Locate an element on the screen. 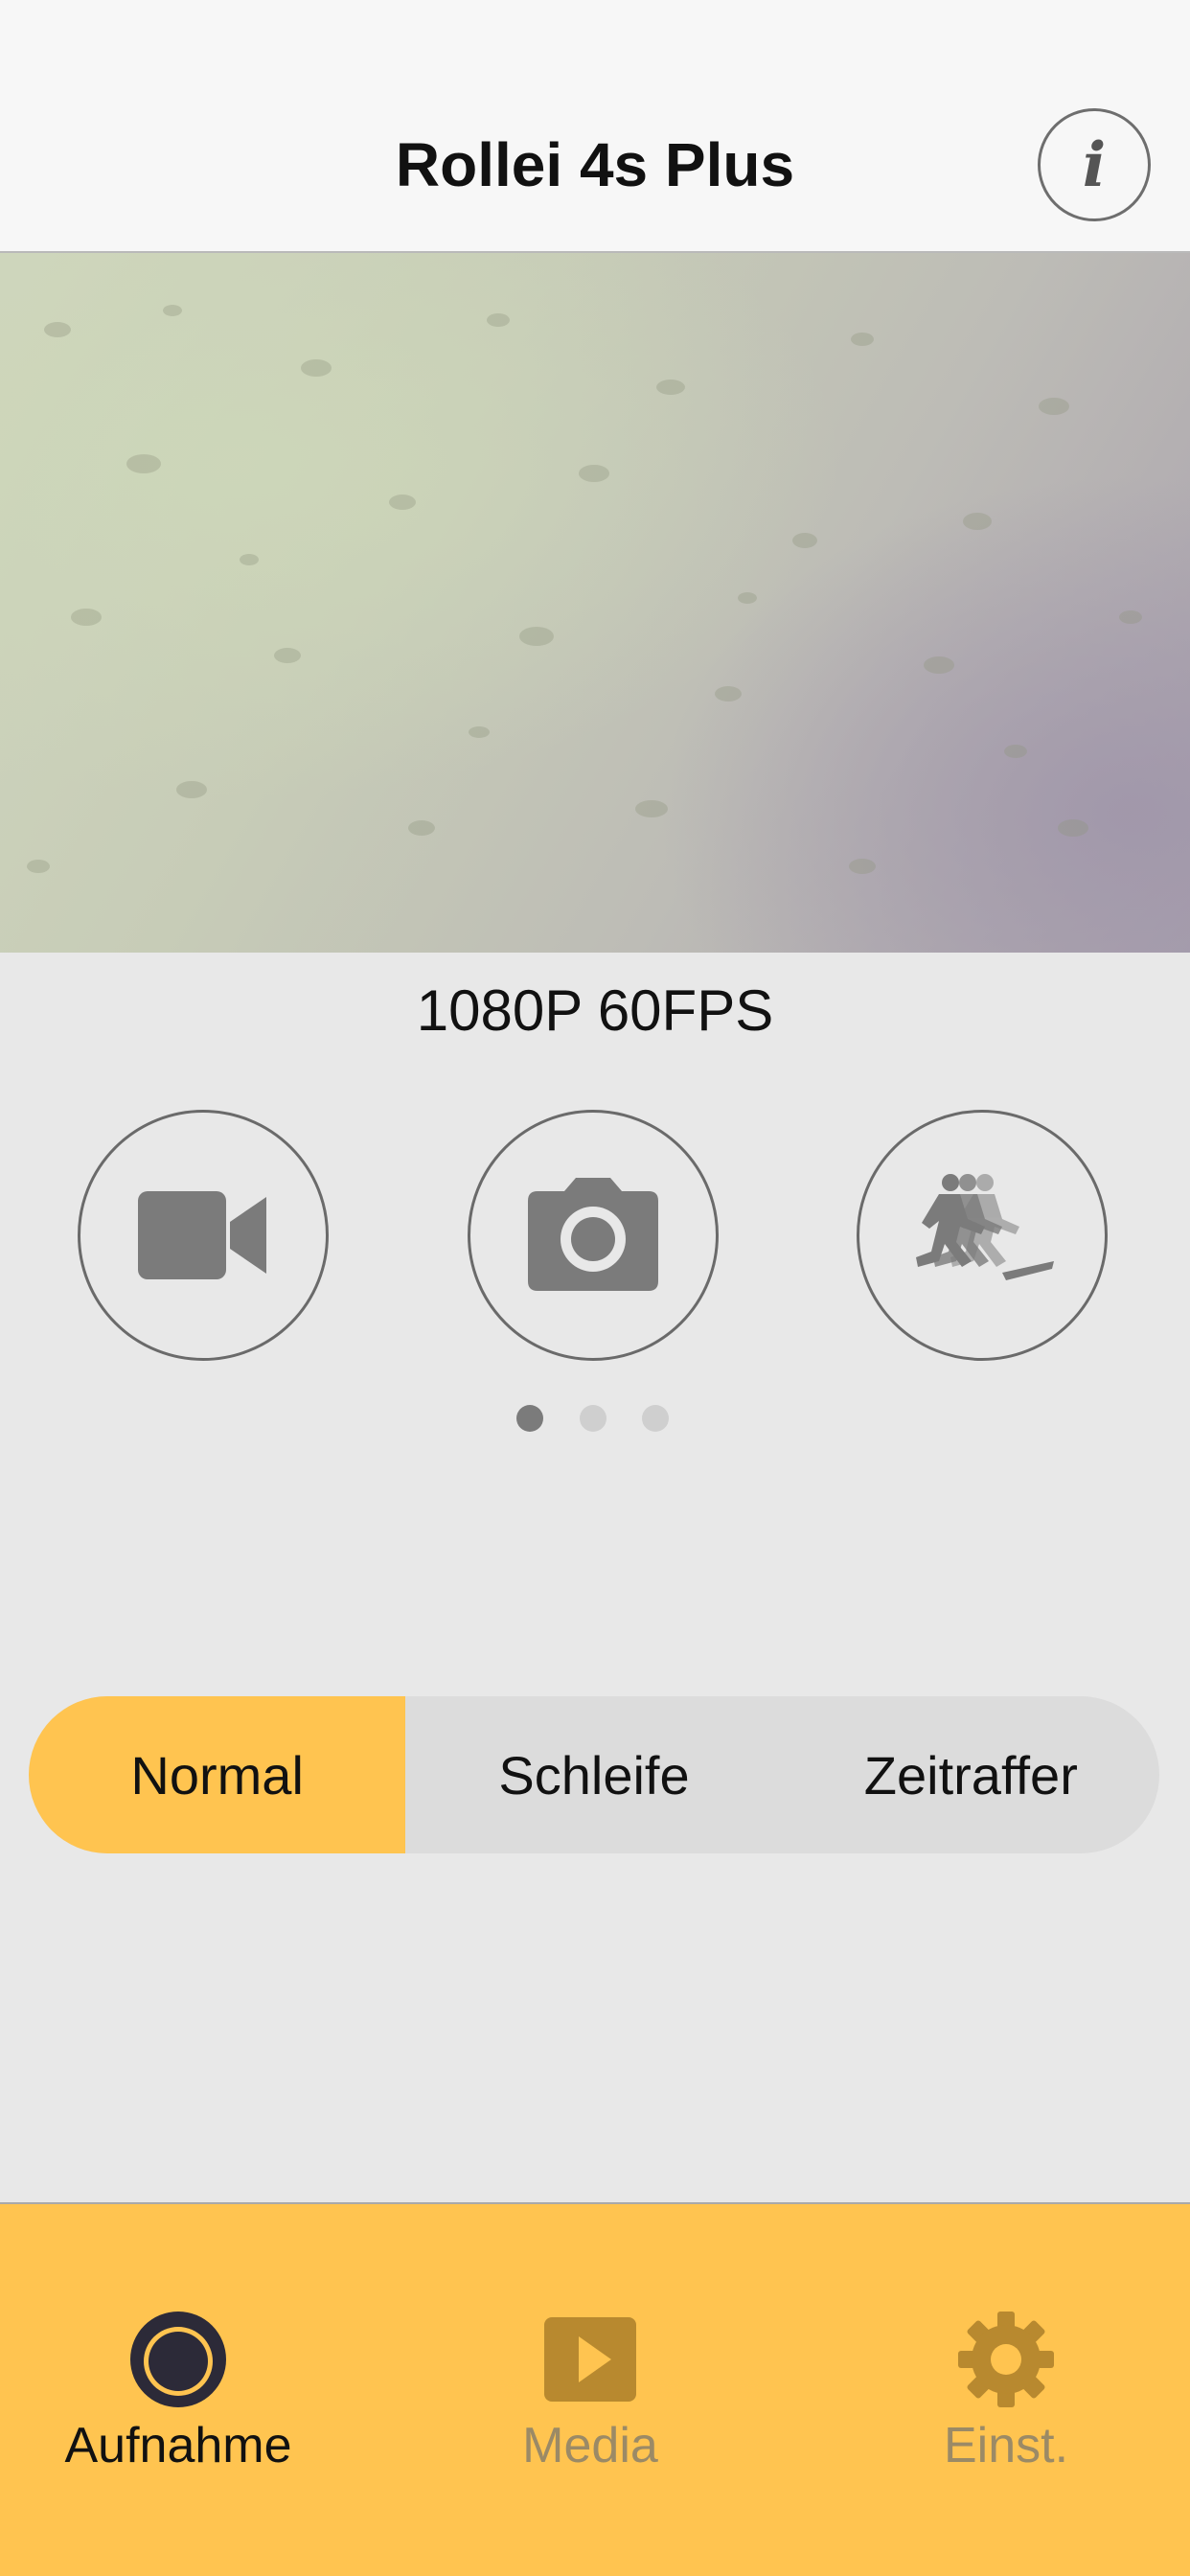 The image size is (1190, 2576). photo-camera-icon is located at coordinates (593, 1234).